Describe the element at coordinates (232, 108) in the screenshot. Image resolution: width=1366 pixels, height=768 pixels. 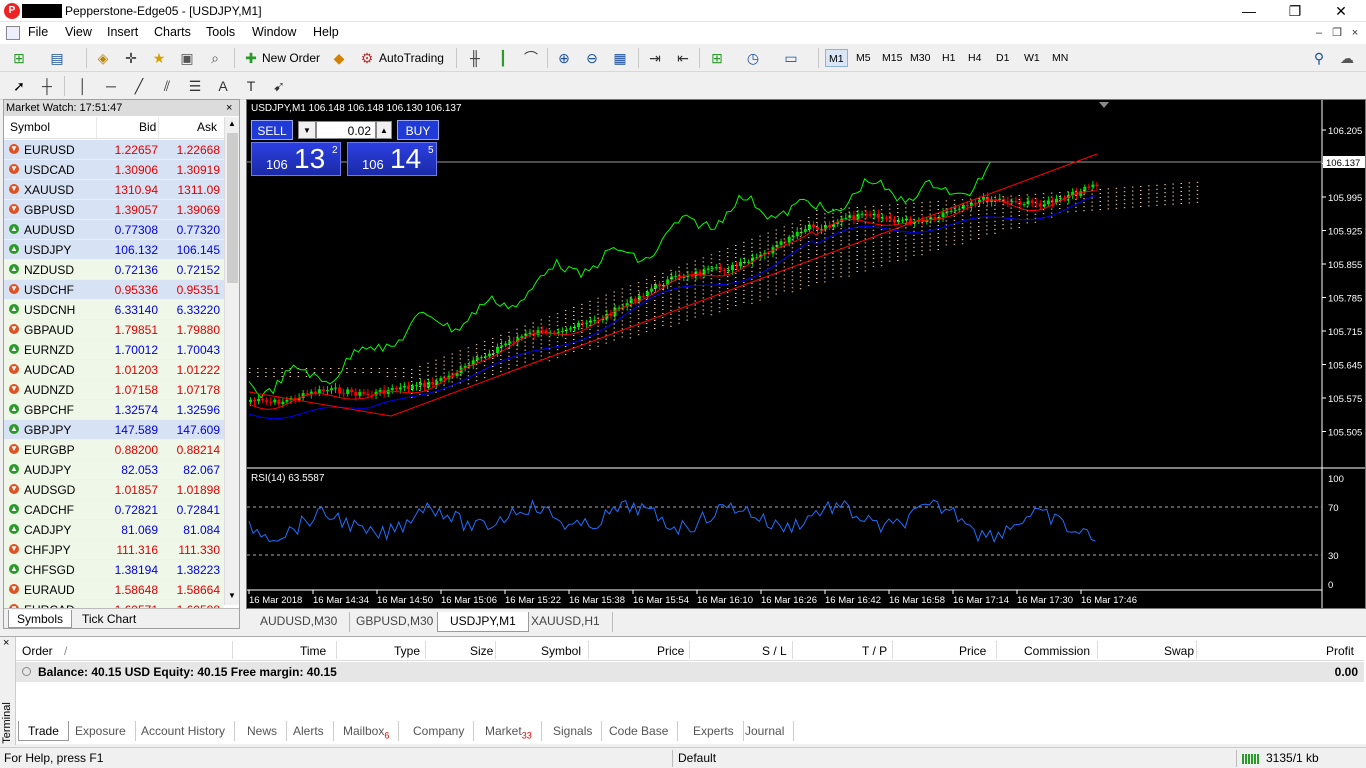
I see `market-watch-close-button: ×` at that location.